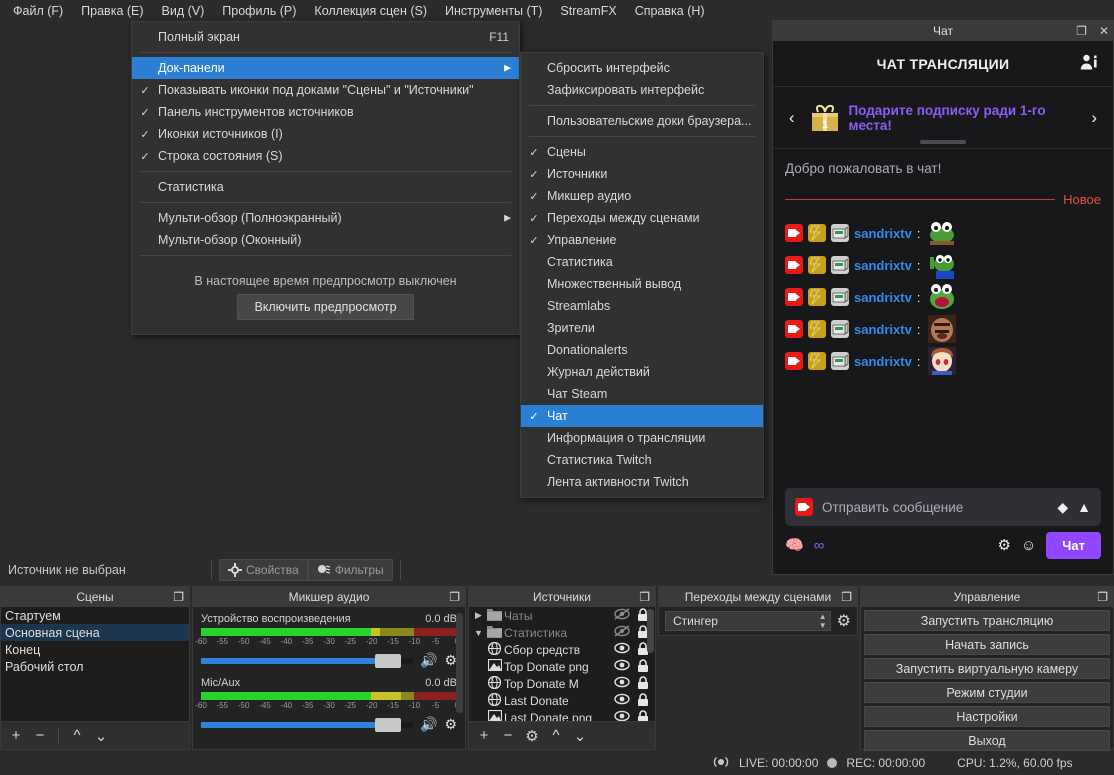 Image resolution: width=1114 pixels, height=775 pixels. Describe the element at coordinates (493, 11) in the screenshot. I see `menu-item-tools: Инструменты (T)` at that location.